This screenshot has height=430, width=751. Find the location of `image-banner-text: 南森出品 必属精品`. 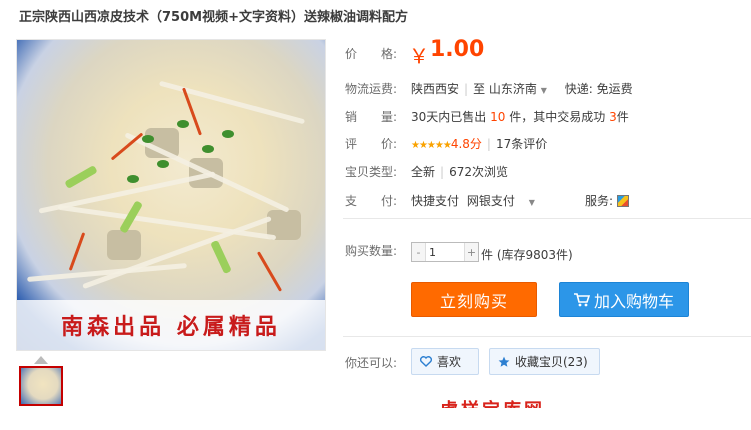

image-banner-text: 南森出品 必属精品 is located at coordinates (171, 327).